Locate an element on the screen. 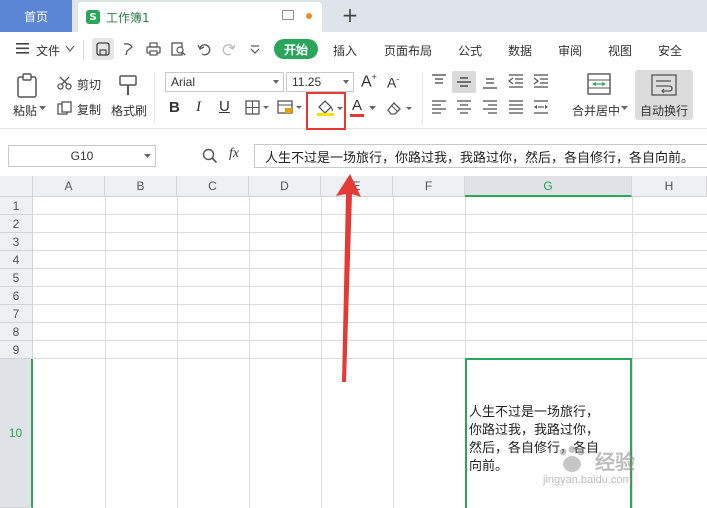 The height and width of the screenshot is (508, 707). format-painter-icon is located at coordinates (129, 85).